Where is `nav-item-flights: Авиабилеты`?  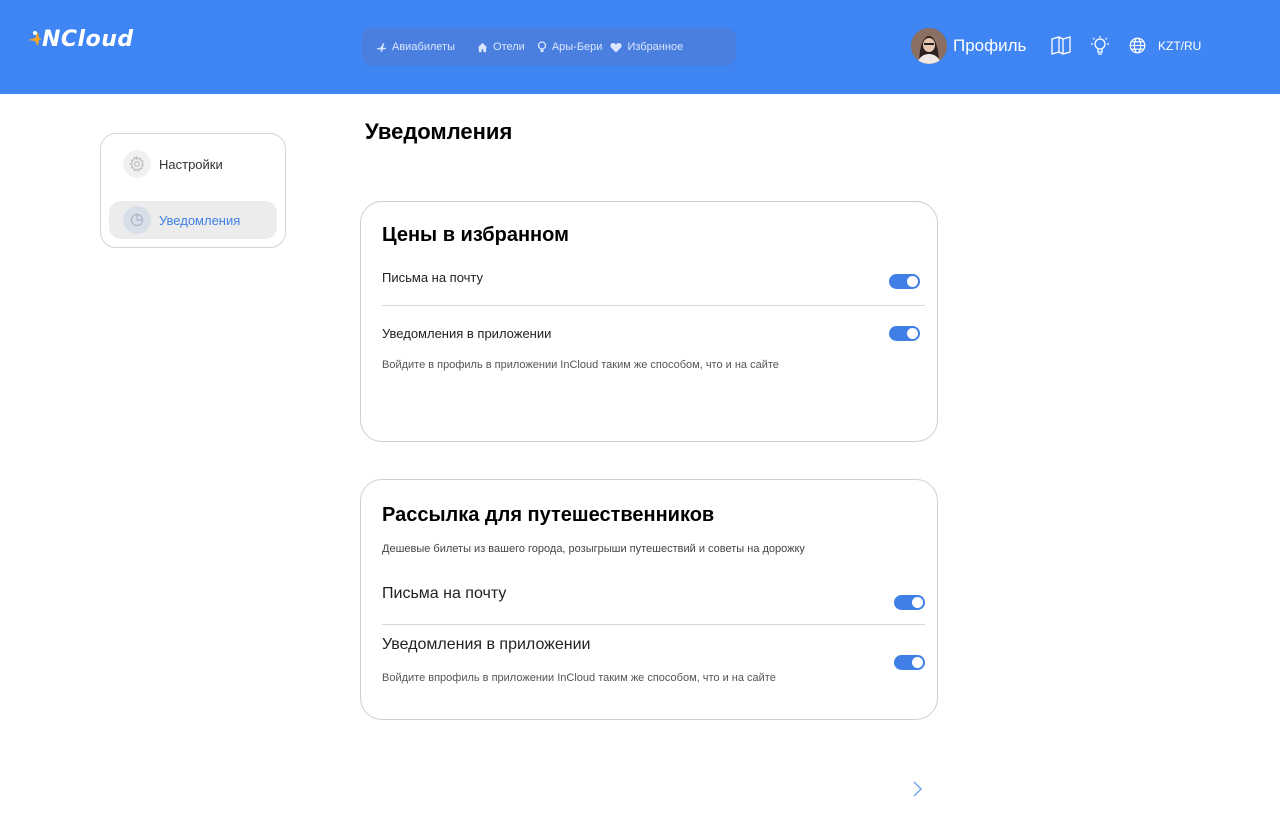
nav-item-flights: Авиабилеты is located at coordinates (415, 47).